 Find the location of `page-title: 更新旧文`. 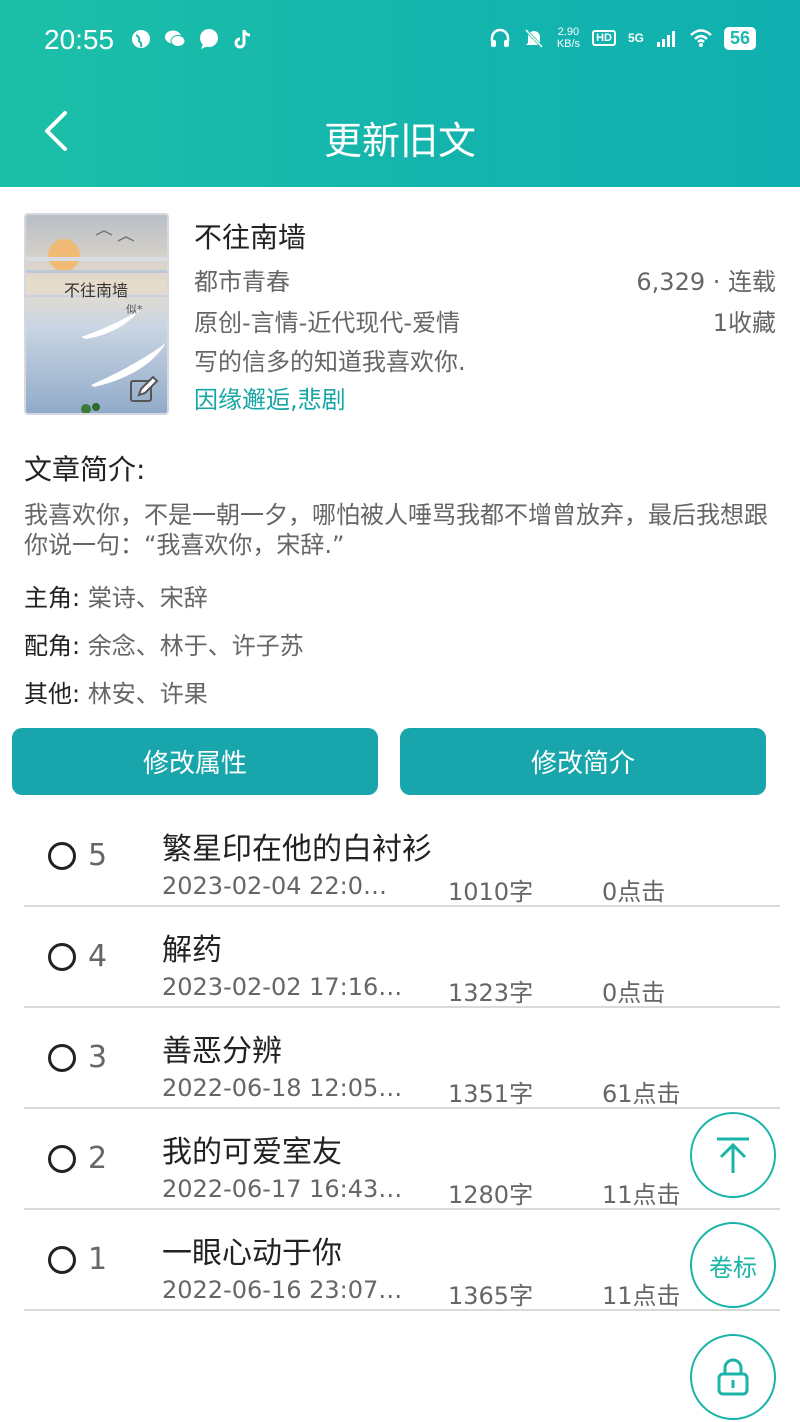

page-title: 更新旧文 is located at coordinates (399, 141).